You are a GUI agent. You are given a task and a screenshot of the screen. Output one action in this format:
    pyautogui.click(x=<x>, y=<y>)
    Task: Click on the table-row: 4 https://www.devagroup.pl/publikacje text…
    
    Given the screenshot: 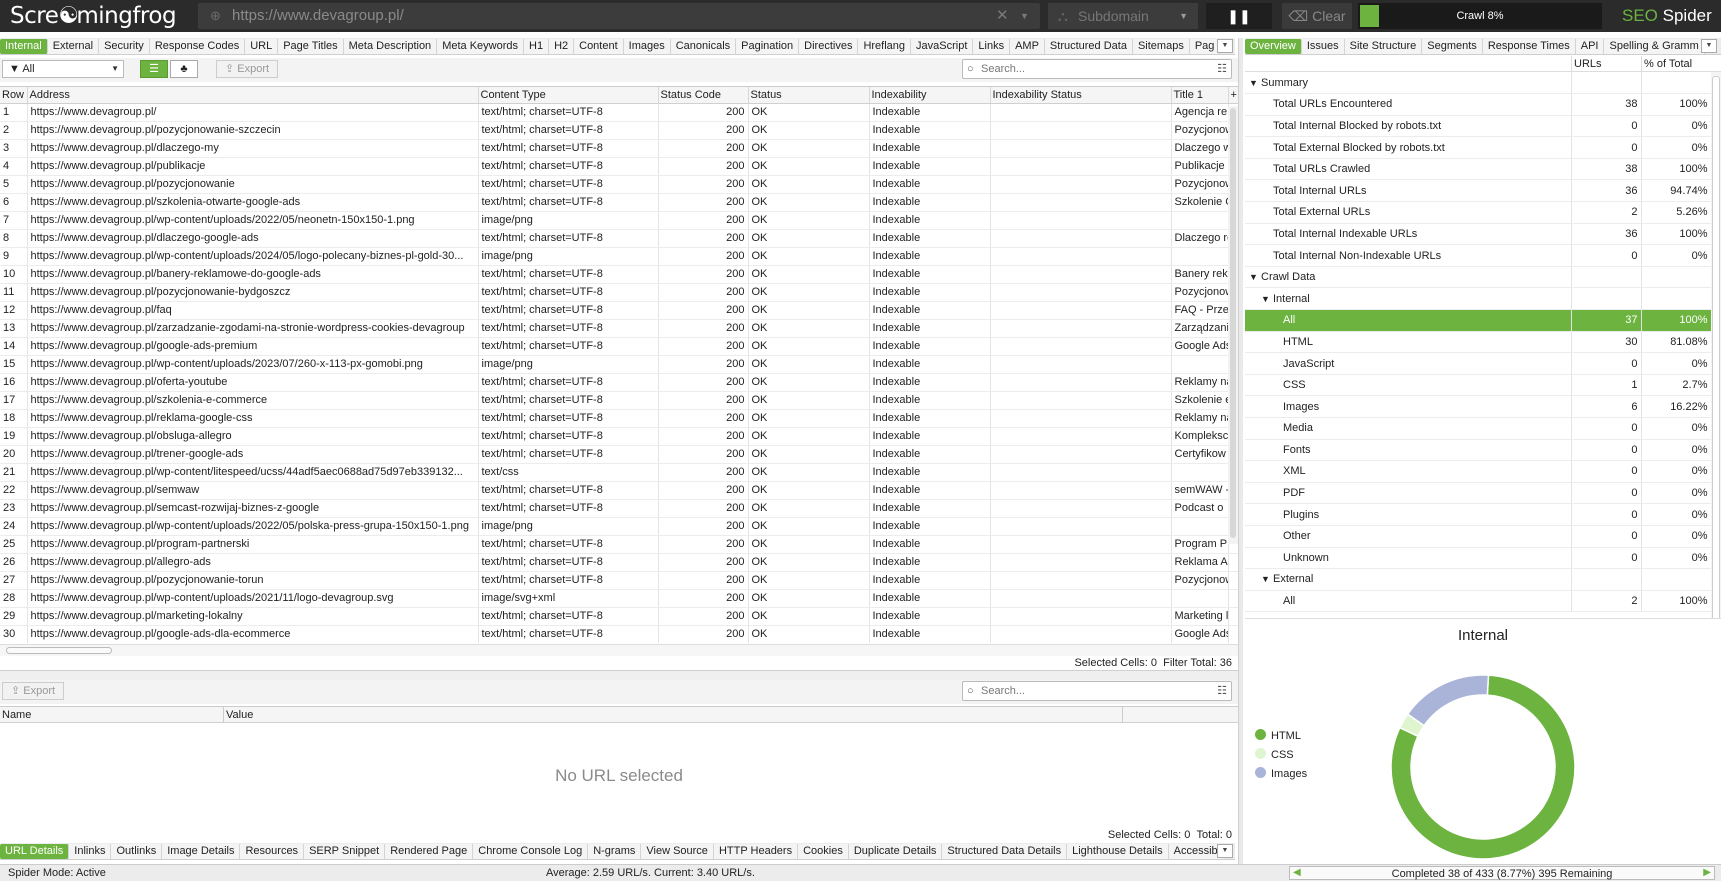 What is the action you would take?
    pyautogui.click(x=619, y=166)
    